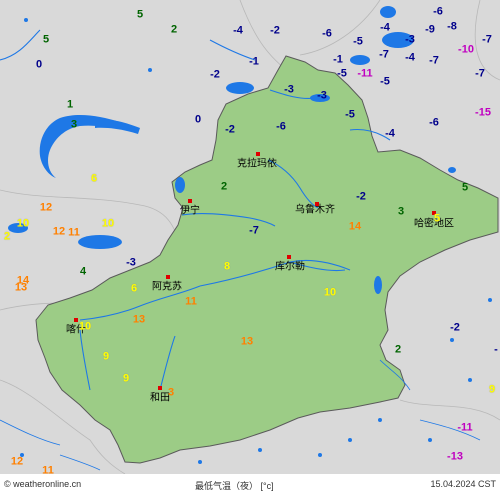  I want to click on temp-label: -13, so click(455, 456).